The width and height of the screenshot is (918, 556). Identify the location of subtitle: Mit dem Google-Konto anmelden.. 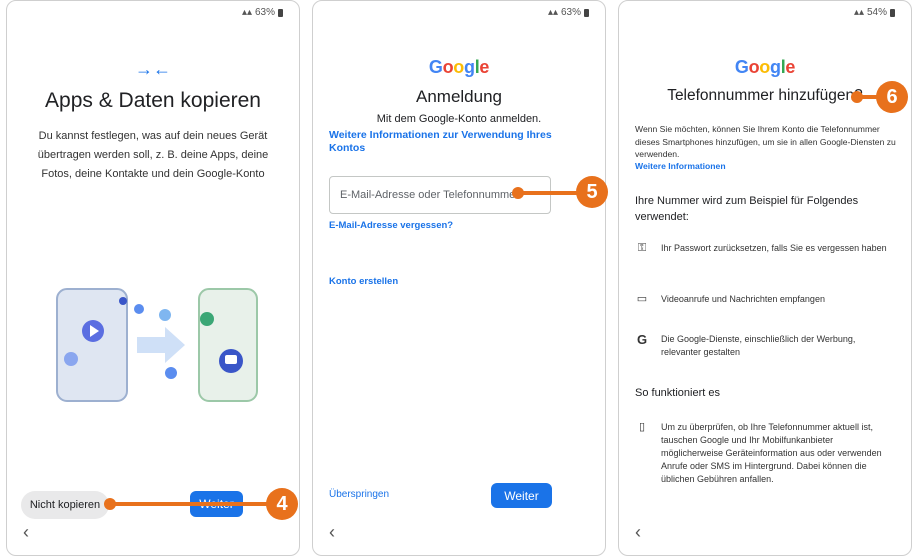
(459, 119).